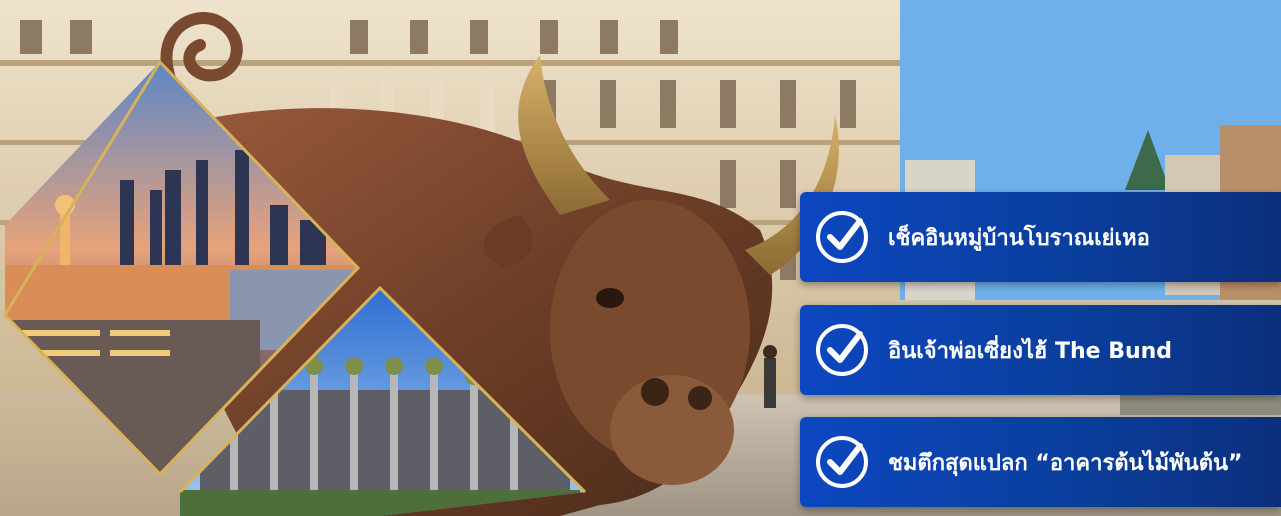 The width and height of the screenshot is (1281, 516). I want to click on highlight-item-yehe-village: เช็คอินหมู่บ้านโบราณเย่เหอ, so click(1040, 237).